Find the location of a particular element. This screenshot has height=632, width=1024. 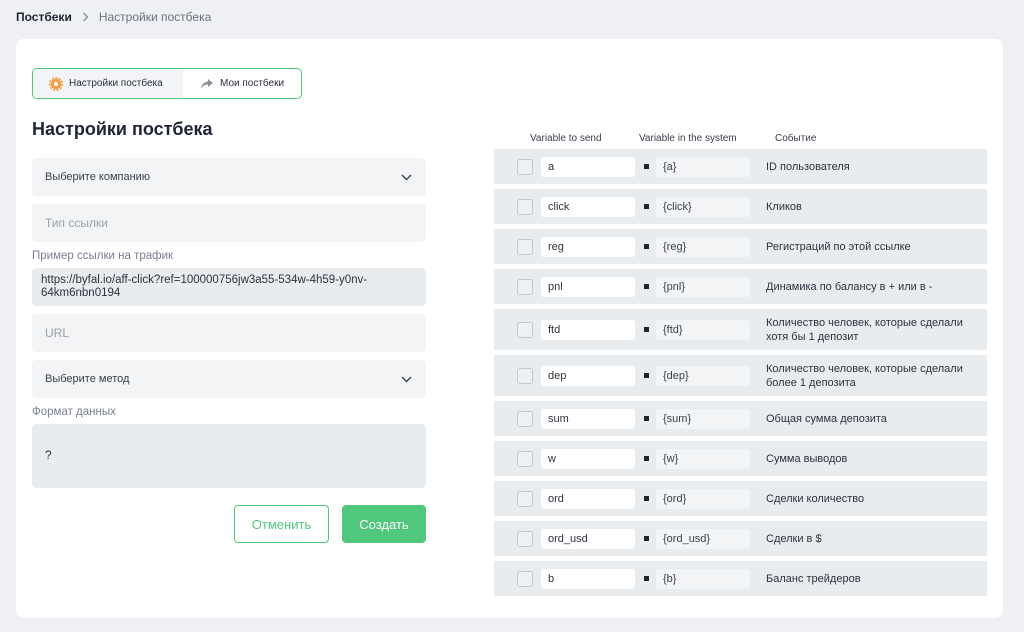

tab-label: Настройки постбека is located at coordinates (116, 83).